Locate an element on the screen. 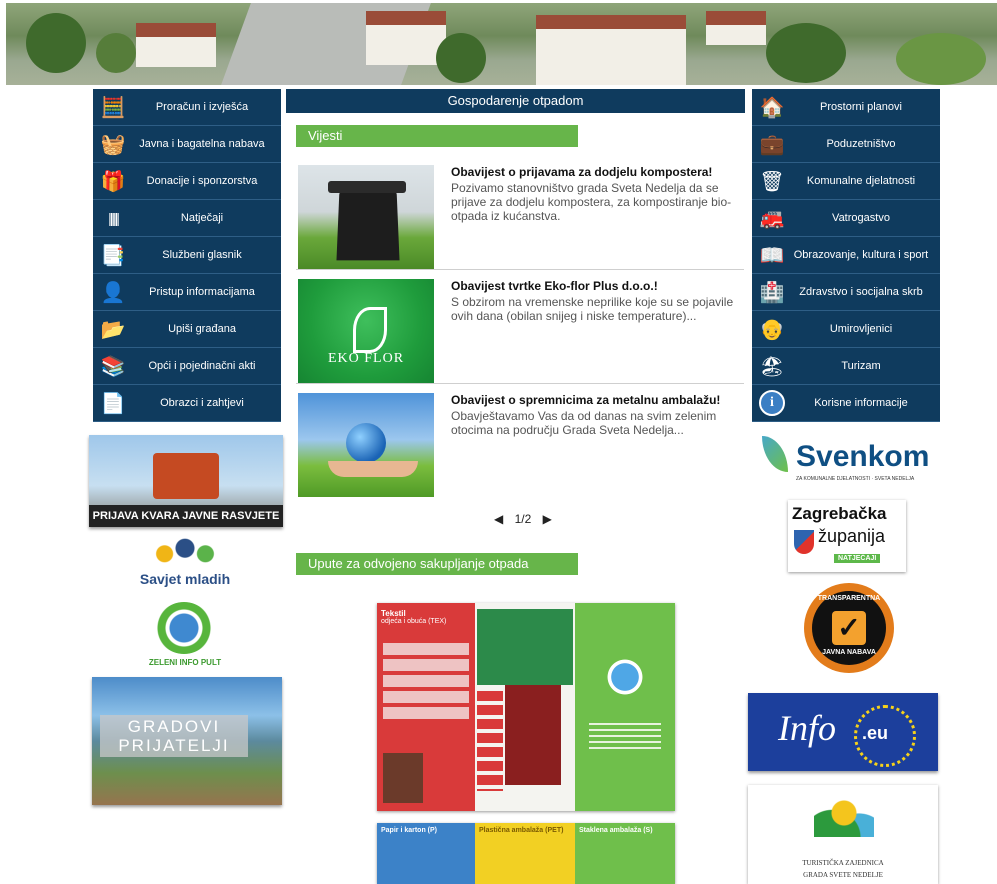  friendly-cities-banner: GRADOVI PRIJATELJI is located at coordinates (187, 741).